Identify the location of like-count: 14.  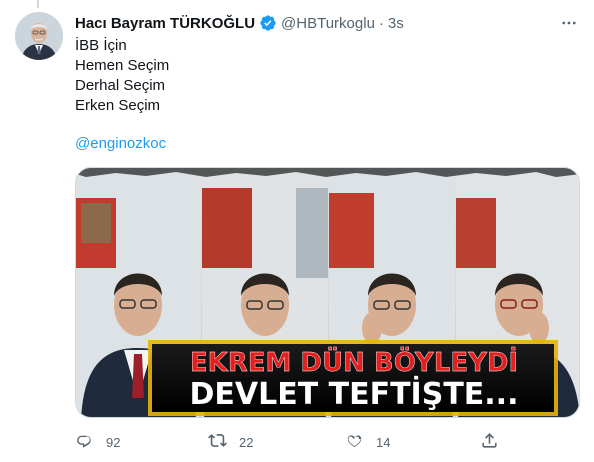
(383, 442).